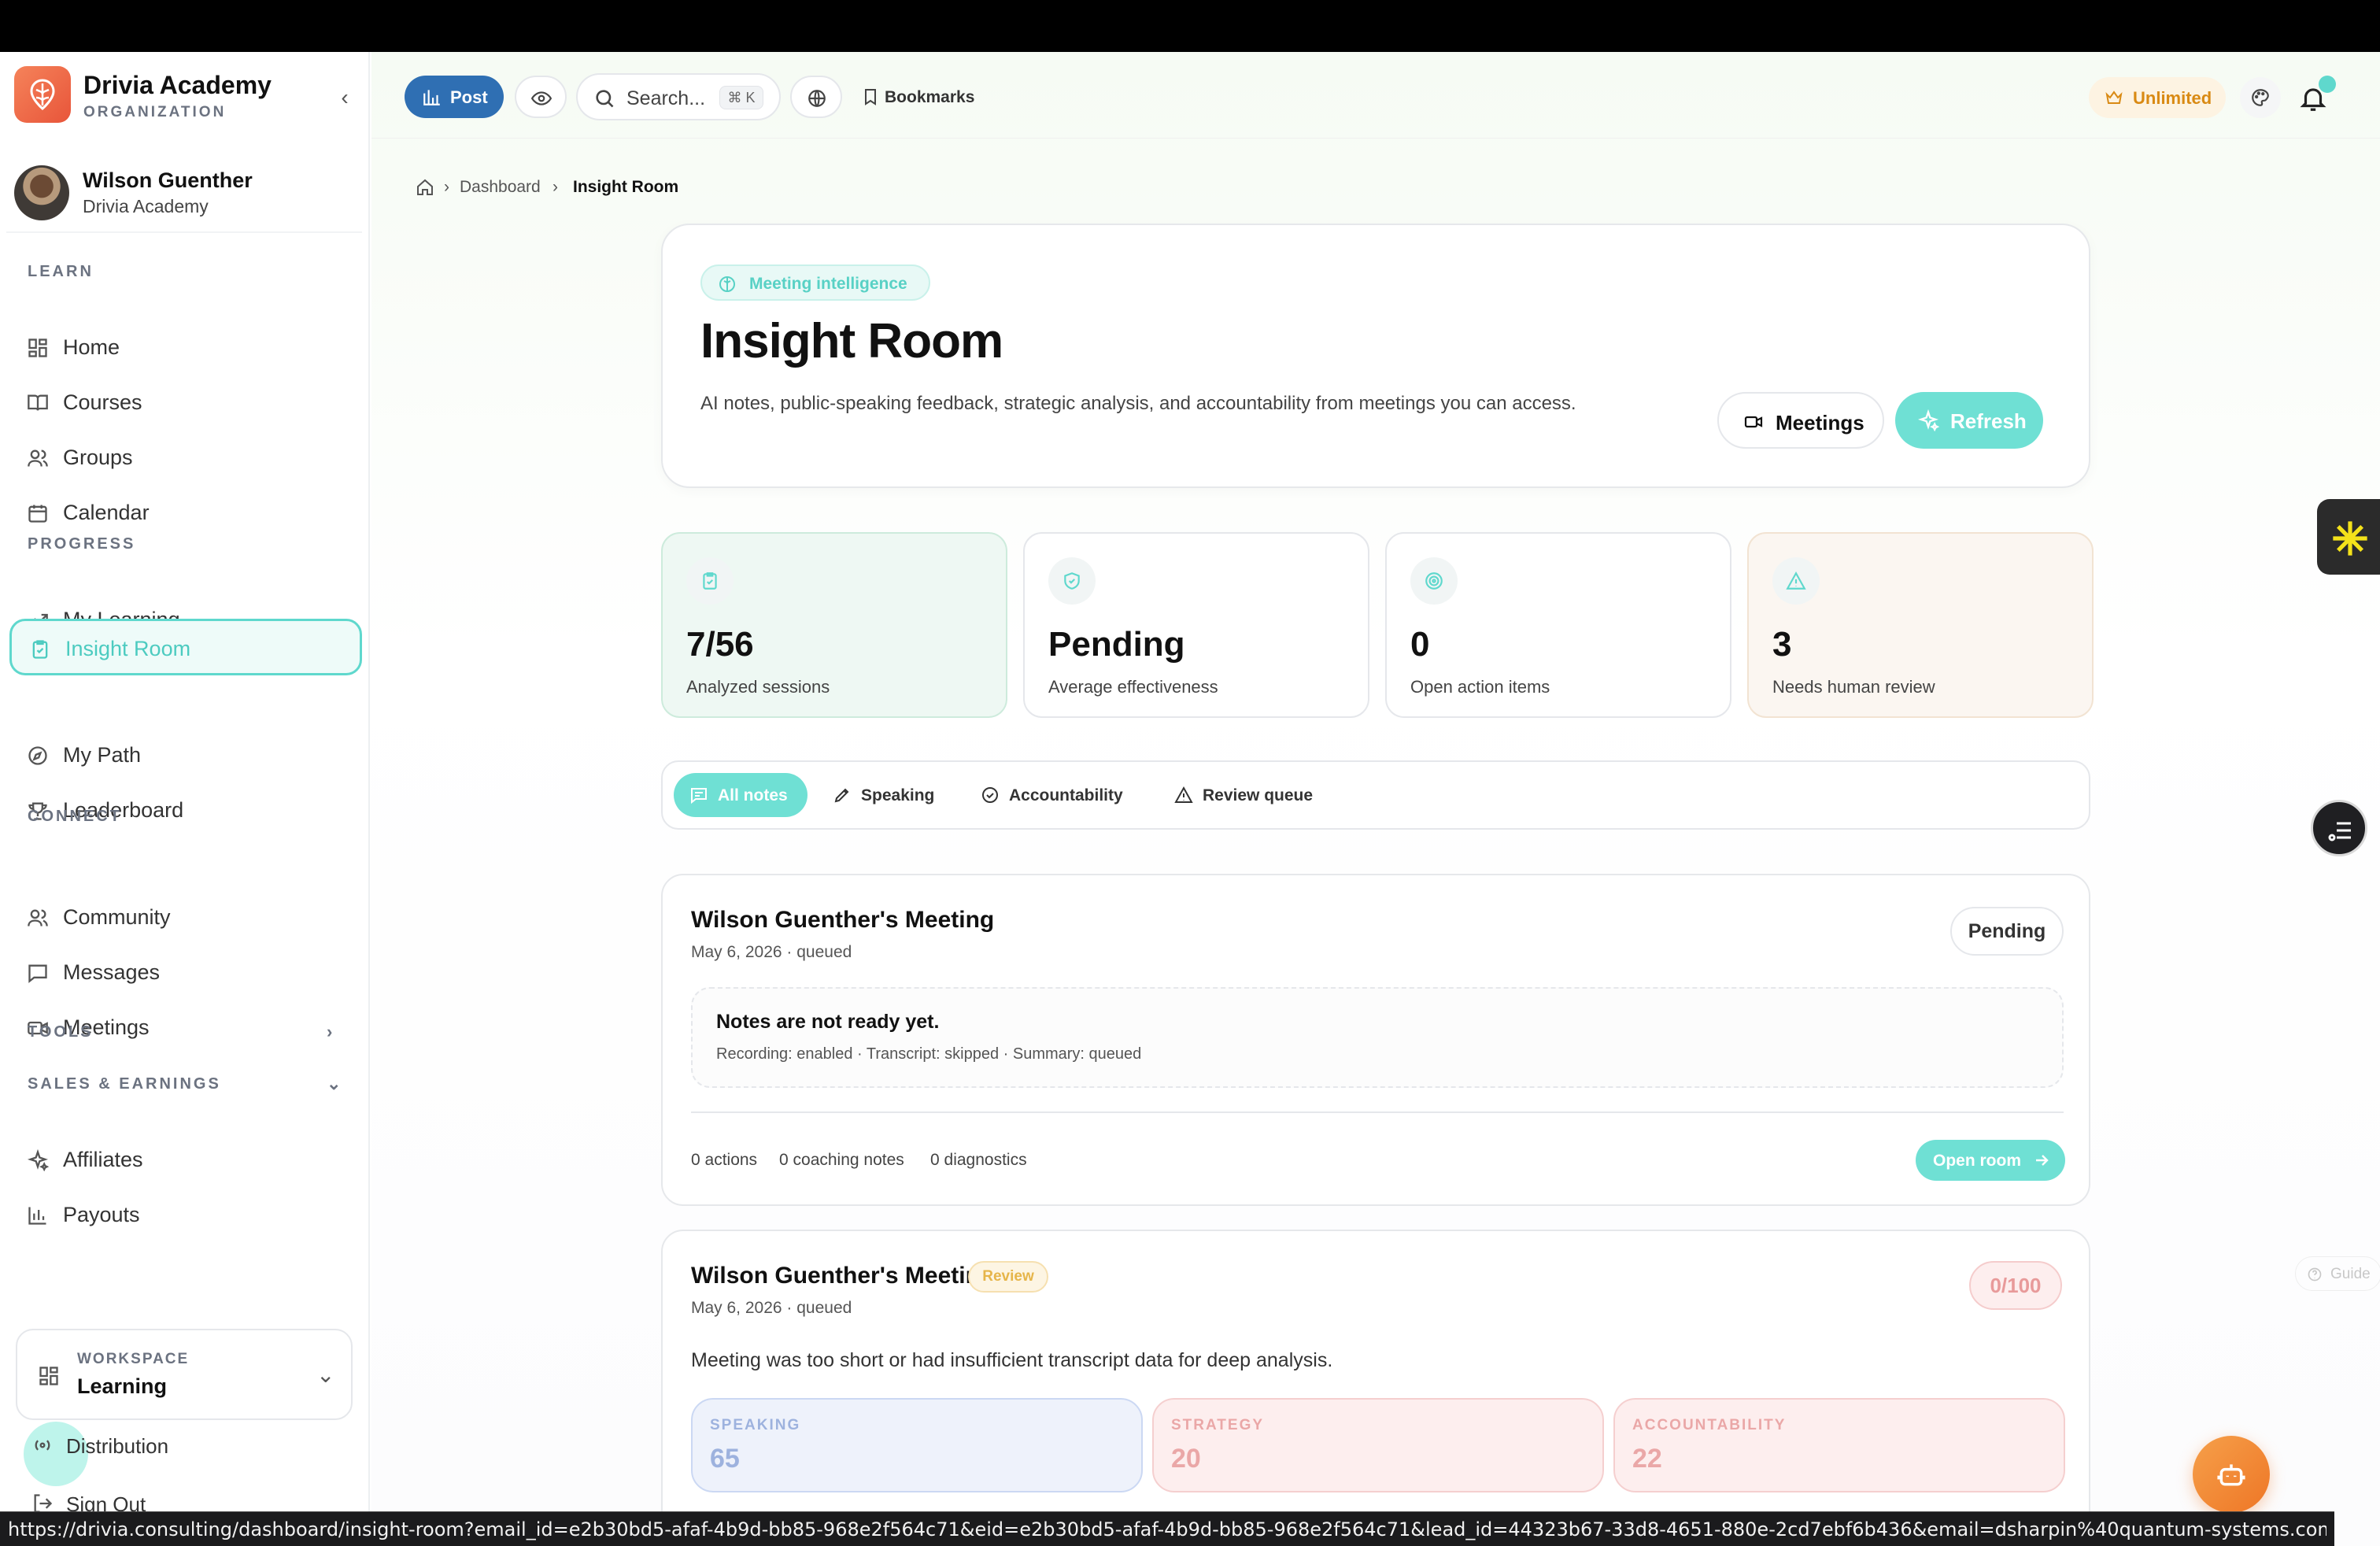  What do you see at coordinates (1057, 795) in the screenshot?
I see `tab-accountability: Accountability` at bounding box center [1057, 795].